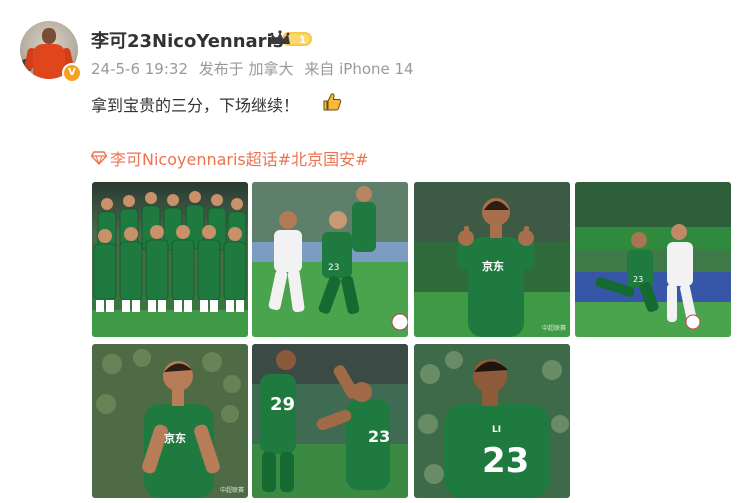 Image resolution: width=750 pixels, height=503 pixels. I want to click on topic-text: 李可Nicoyennaris超话#北京国安#, so click(239, 158).